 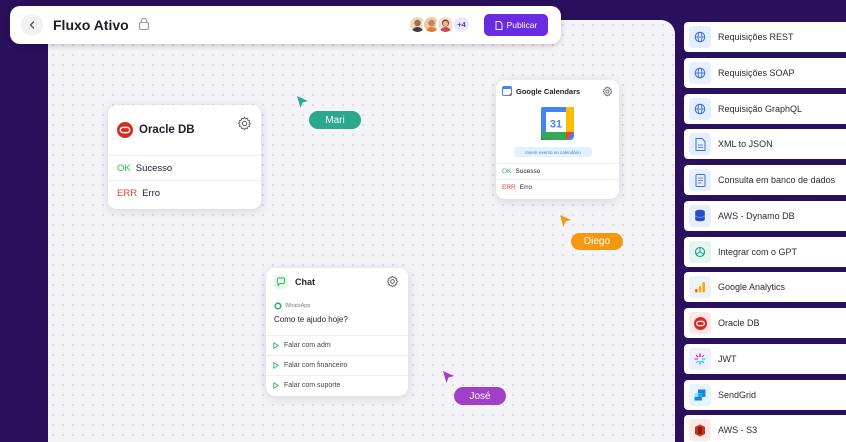 I want to click on panel-item-label: AWS - Dynamo DB, so click(x=756, y=215).